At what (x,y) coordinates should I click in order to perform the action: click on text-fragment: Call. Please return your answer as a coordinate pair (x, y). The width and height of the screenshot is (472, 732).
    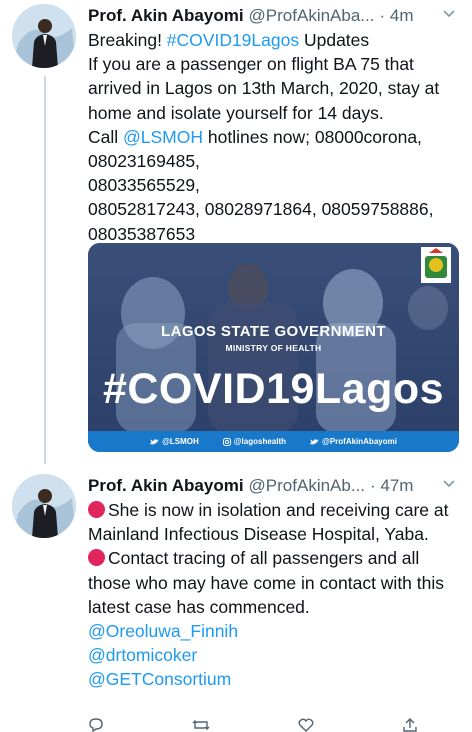
    Looking at the image, I should click on (106, 136).